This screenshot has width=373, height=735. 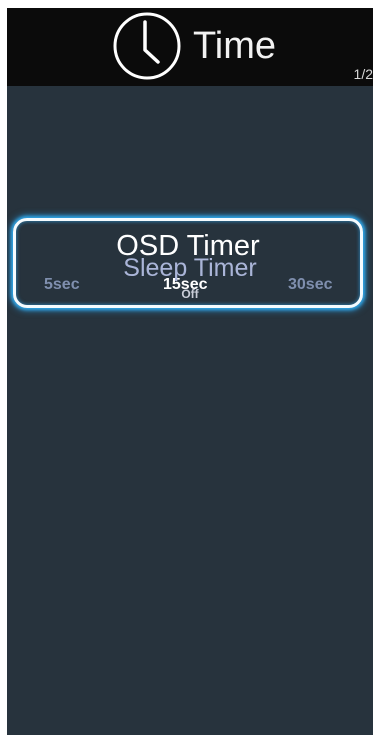 I want to click on page-indicator: 1/2, so click(x=363, y=74).